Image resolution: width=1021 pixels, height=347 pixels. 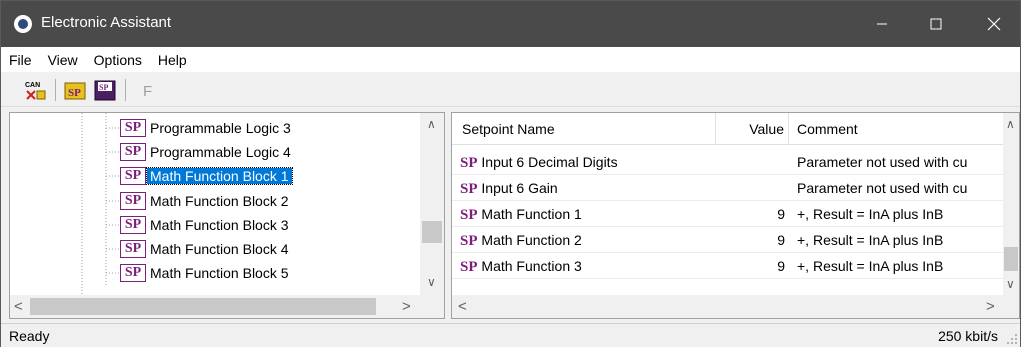 What do you see at coordinates (29, 336) in the screenshot?
I see `status-text: Ready` at bounding box center [29, 336].